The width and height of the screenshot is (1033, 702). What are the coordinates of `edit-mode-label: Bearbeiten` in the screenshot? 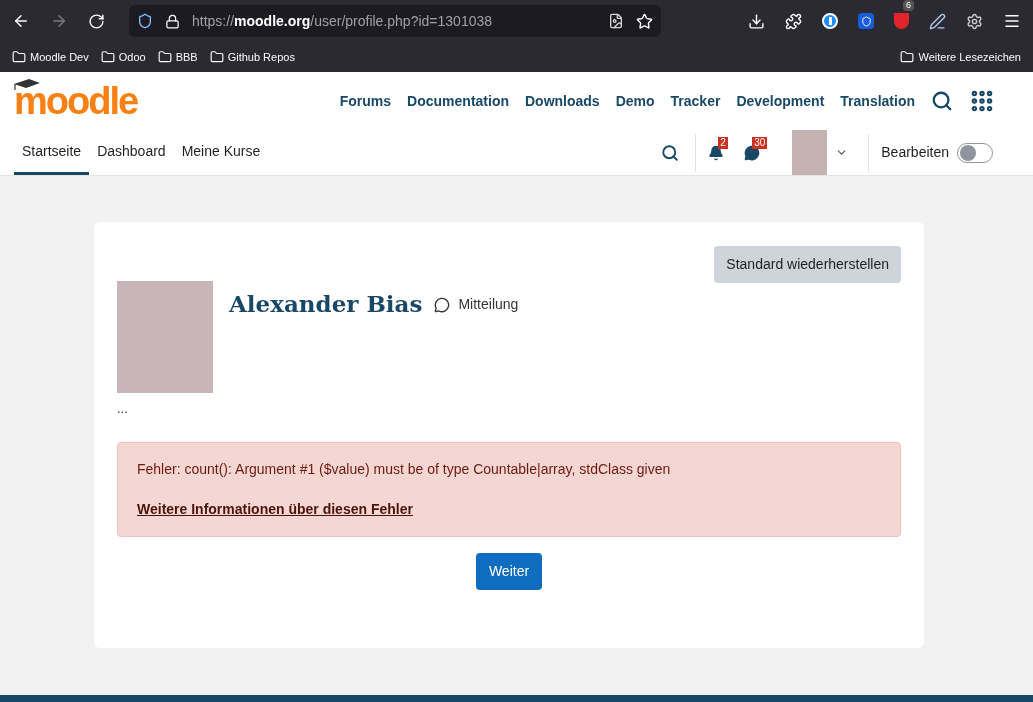 It's located at (915, 152).